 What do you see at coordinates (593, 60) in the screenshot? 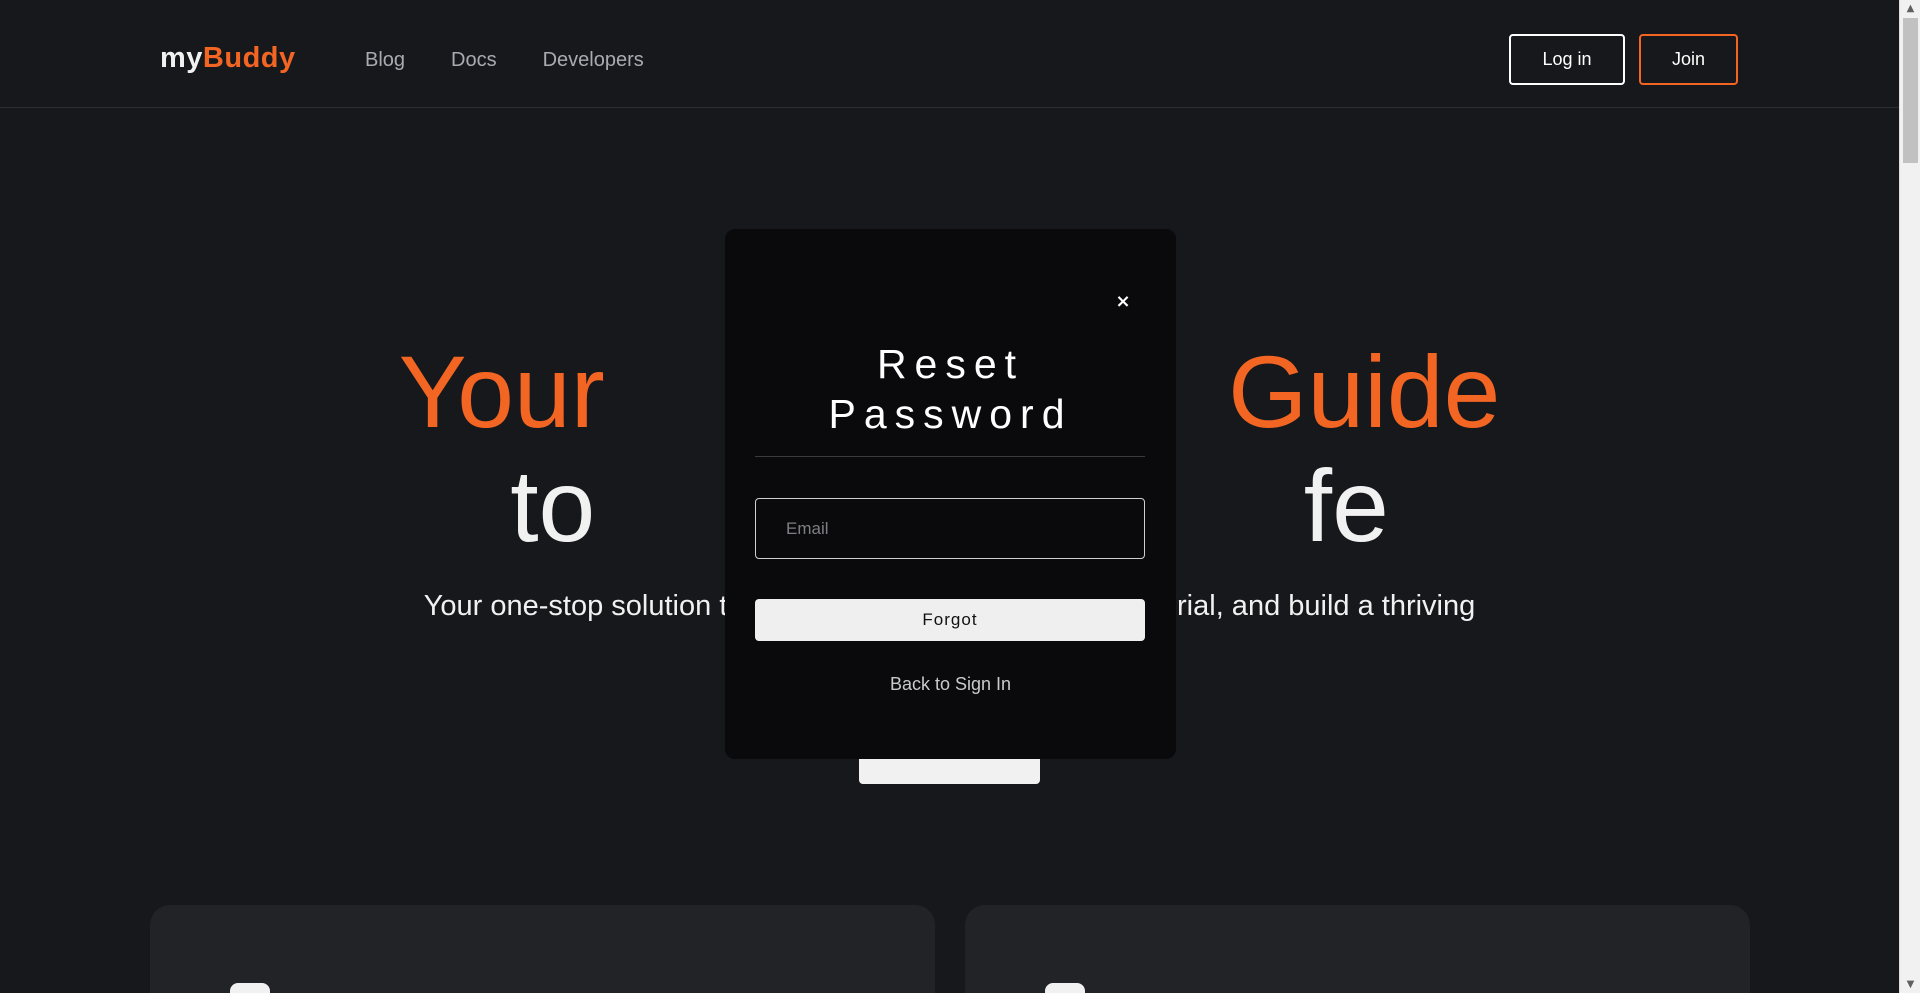
I see `nav-link-developers: Developers` at bounding box center [593, 60].